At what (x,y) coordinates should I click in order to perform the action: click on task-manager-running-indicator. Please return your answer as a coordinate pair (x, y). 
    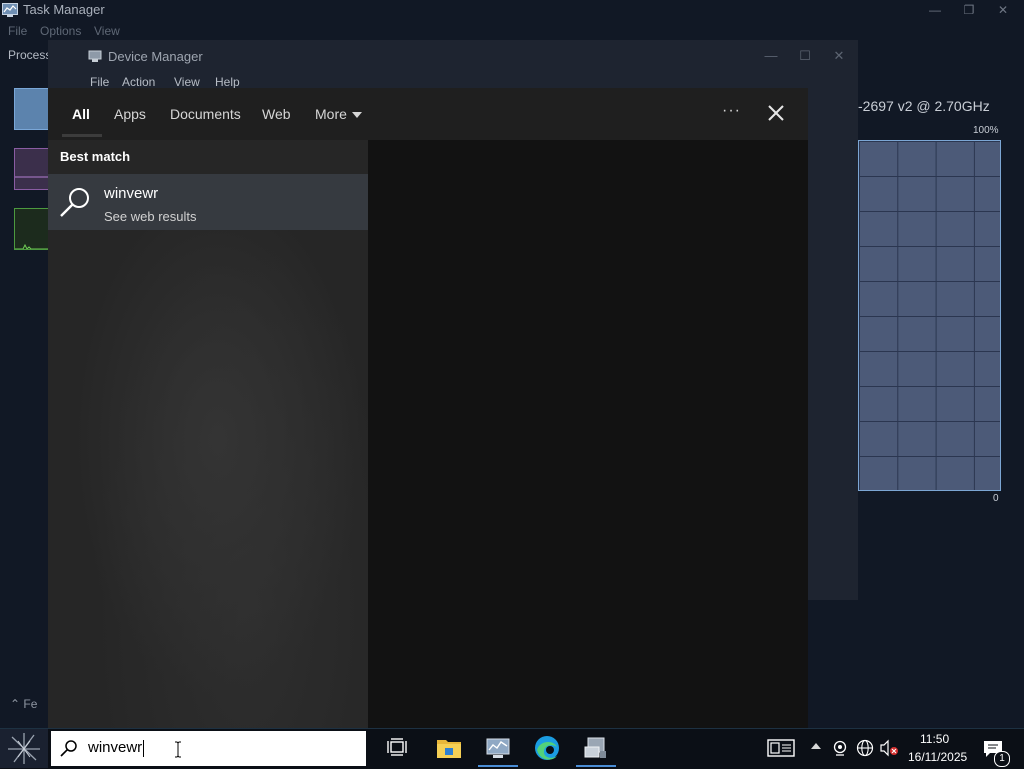
    Looking at the image, I should click on (498, 766).